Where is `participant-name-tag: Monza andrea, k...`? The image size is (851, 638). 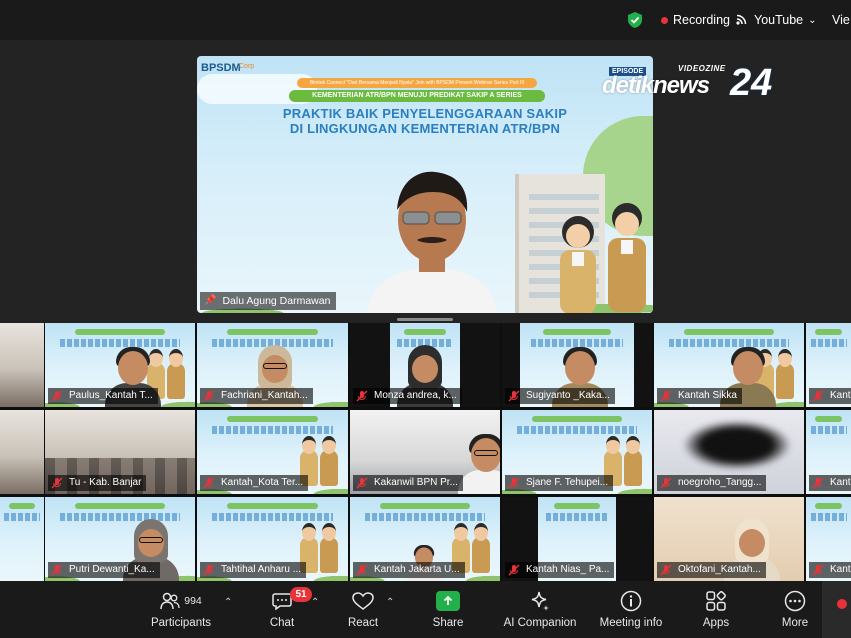
participant-name-tag: Monza andrea, k... is located at coordinates (407, 396).